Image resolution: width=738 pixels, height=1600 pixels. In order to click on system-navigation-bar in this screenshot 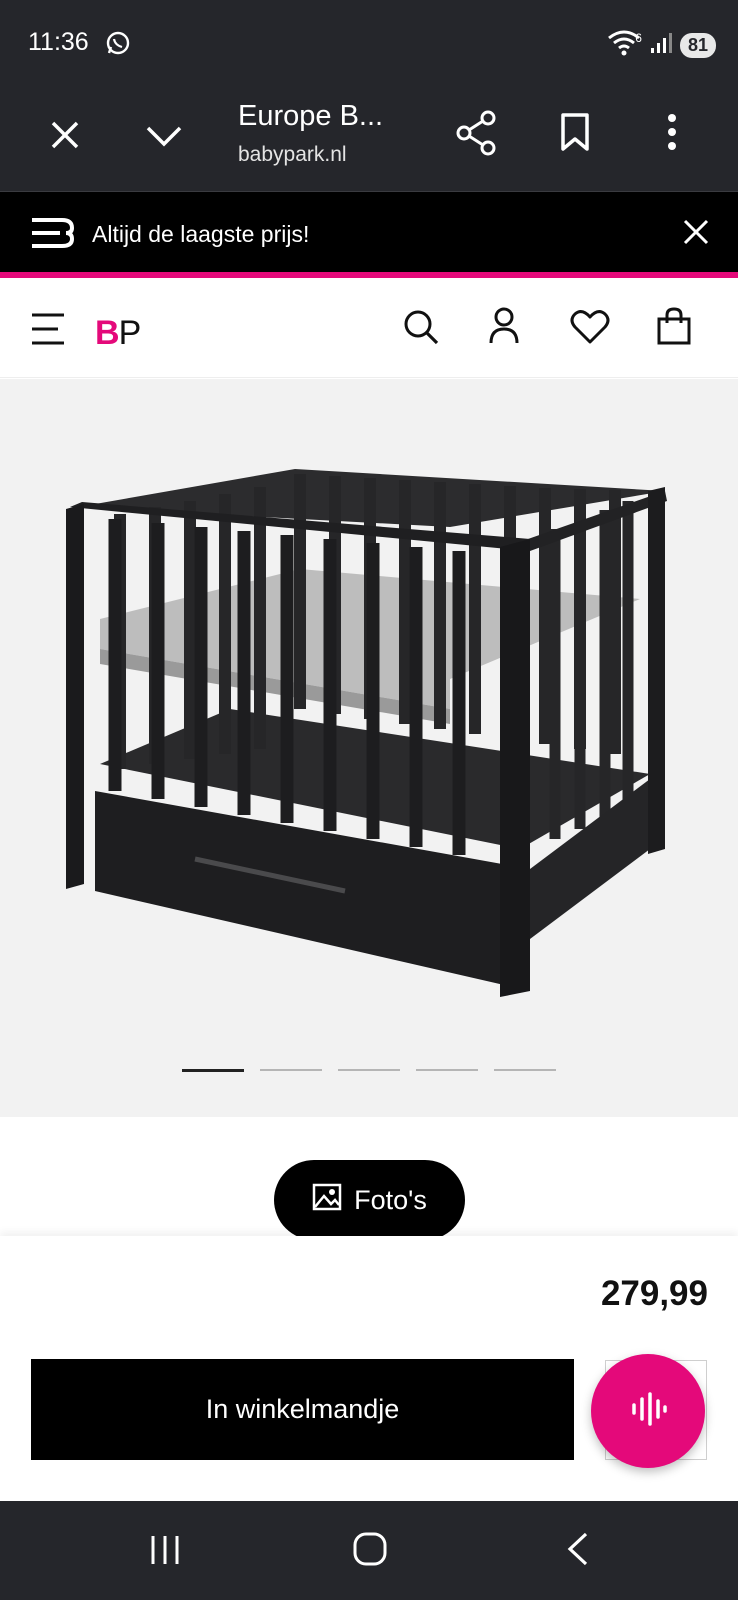, I will do `click(369, 1550)`.